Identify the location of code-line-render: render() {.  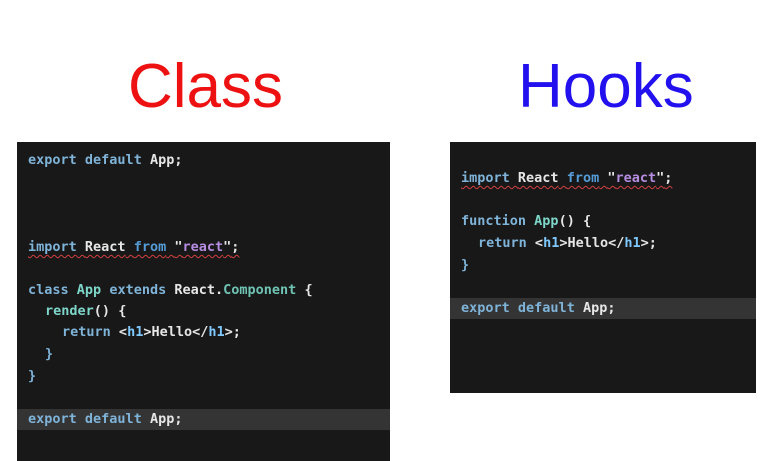
(86, 311).